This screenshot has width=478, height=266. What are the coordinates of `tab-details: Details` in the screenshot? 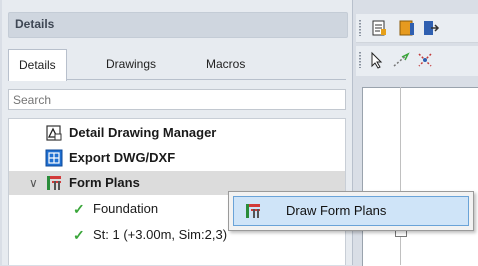 It's located at (37, 65).